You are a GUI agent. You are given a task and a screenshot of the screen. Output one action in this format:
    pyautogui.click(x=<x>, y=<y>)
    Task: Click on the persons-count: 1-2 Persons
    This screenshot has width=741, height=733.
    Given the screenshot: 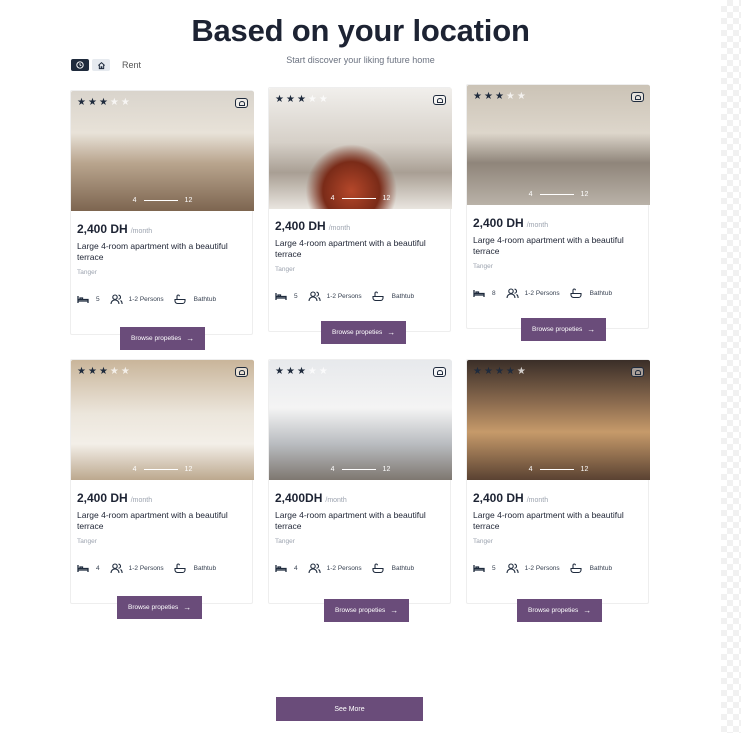 What is the action you would take?
    pyautogui.click(x=146, y=568)
    